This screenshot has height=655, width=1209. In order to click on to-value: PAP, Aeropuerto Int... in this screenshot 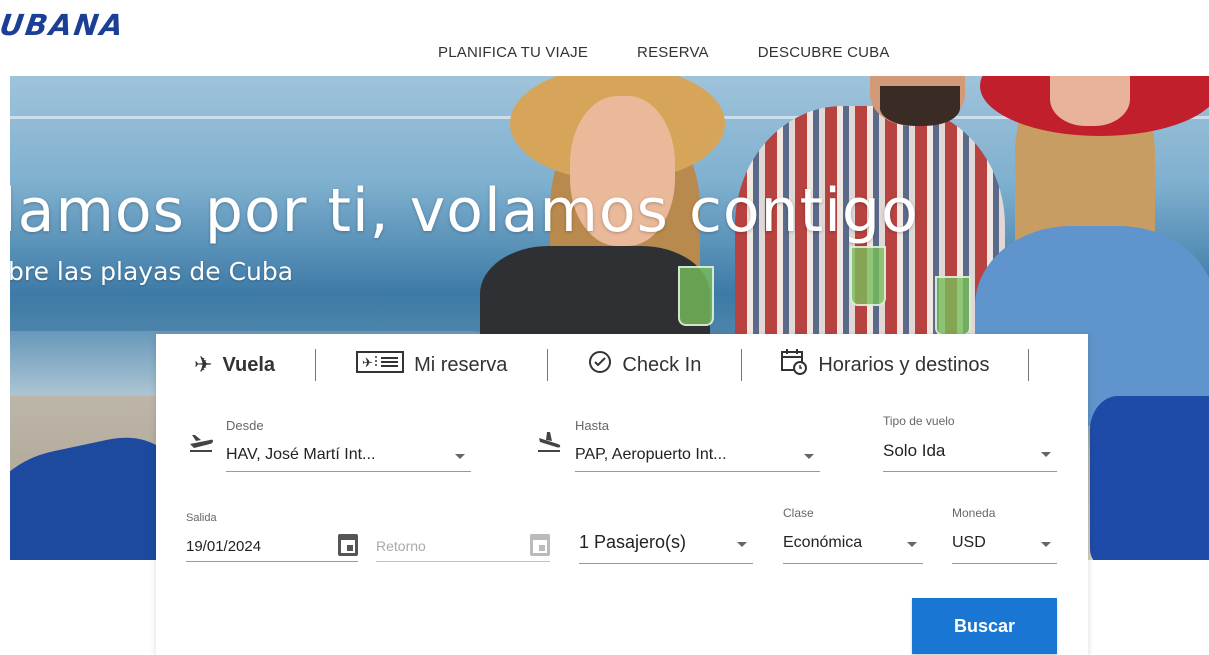, I will do `click(651, 454)`.